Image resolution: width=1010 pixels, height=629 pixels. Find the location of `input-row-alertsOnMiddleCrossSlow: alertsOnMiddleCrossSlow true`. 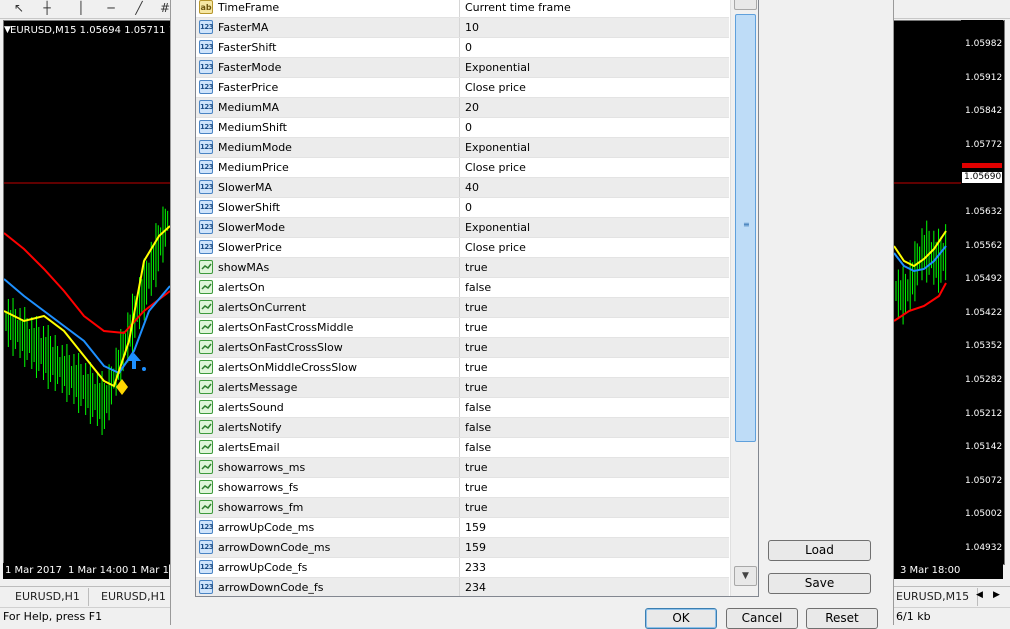

input-row-alertsOnMiddleCrossSlow: alertsOnMiddleCrossSlow true is located at coordinates (462, 368).